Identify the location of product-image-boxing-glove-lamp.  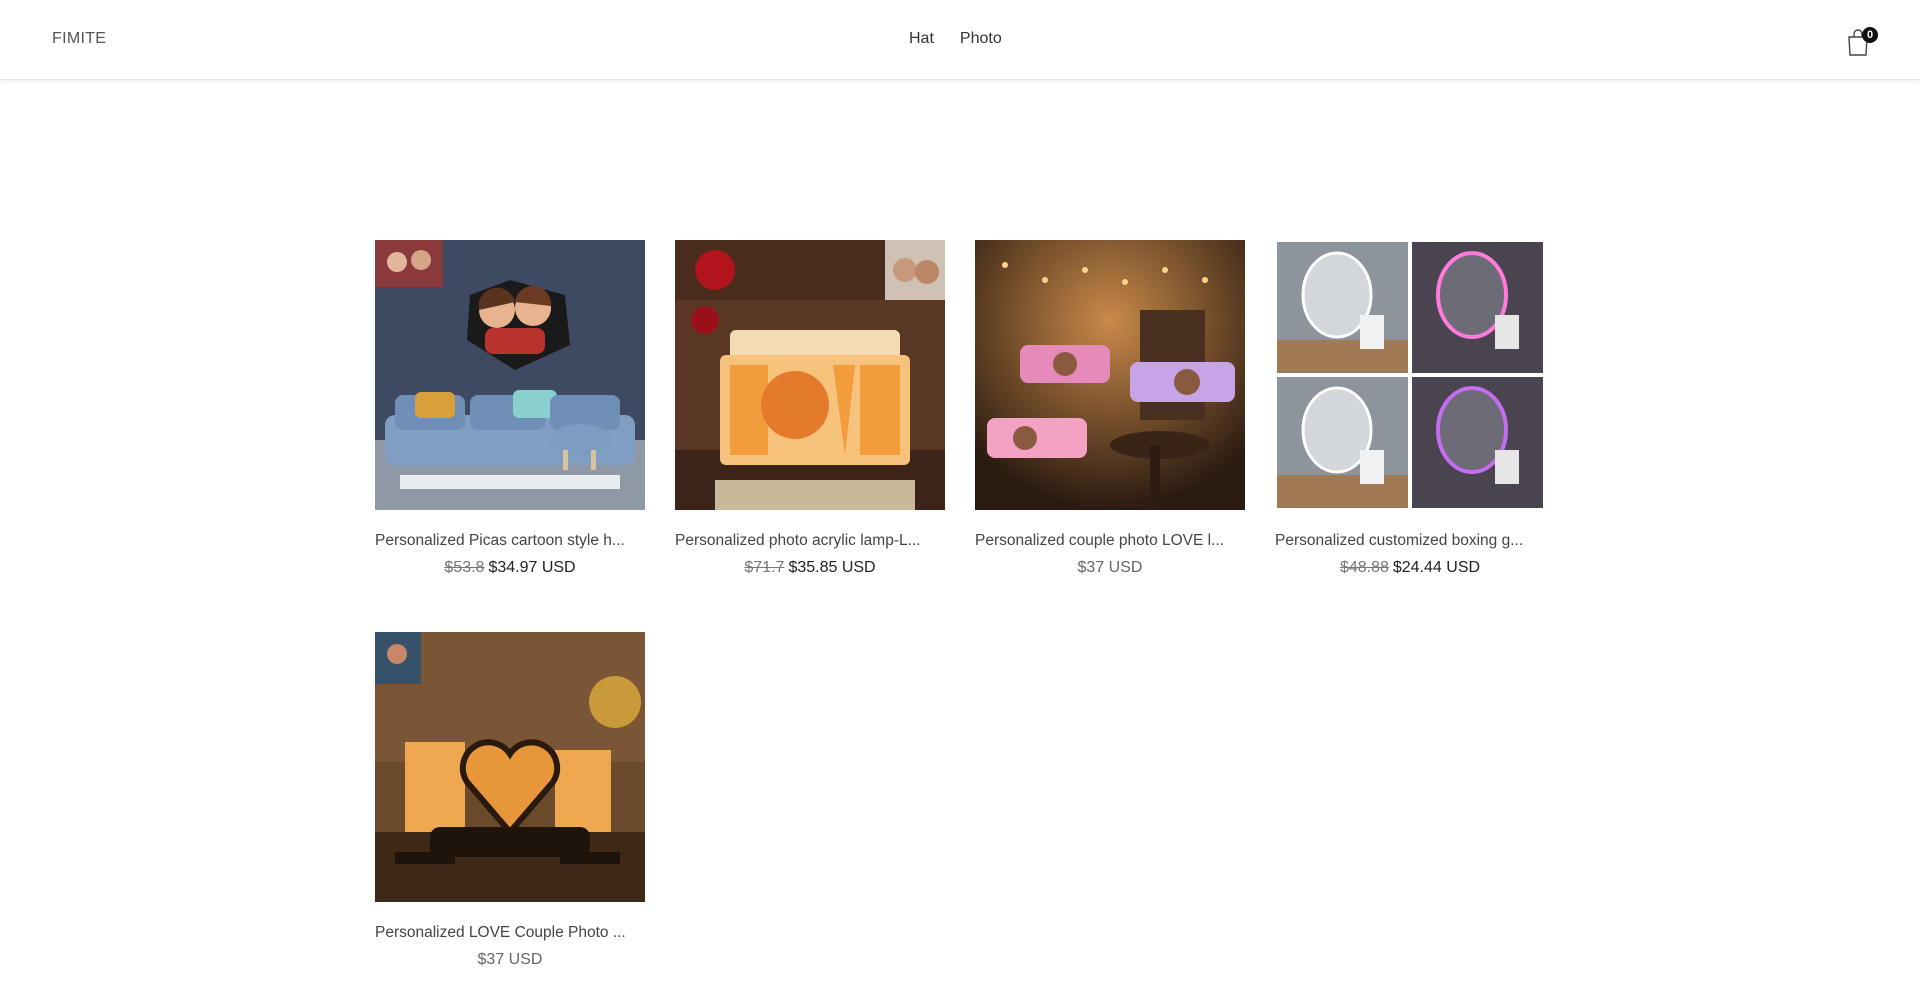
(1410, 375).